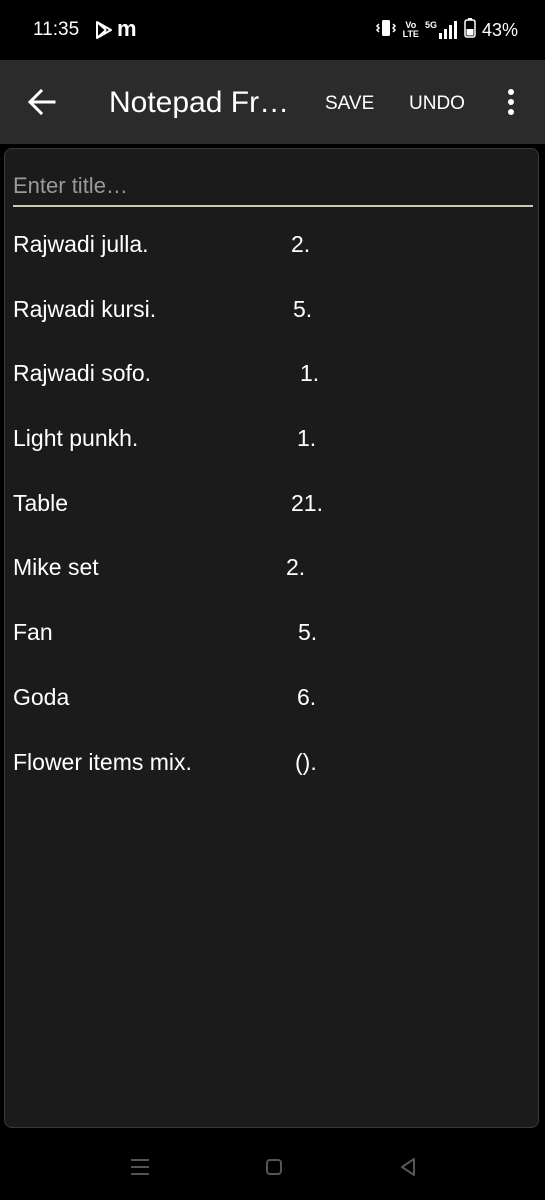 This screenshot has height=1200, width=545. What do you see at coordinates (273, 578) in the screenshot?
I see `note-line: Mike set 2.` at bounding box center [273, 578].